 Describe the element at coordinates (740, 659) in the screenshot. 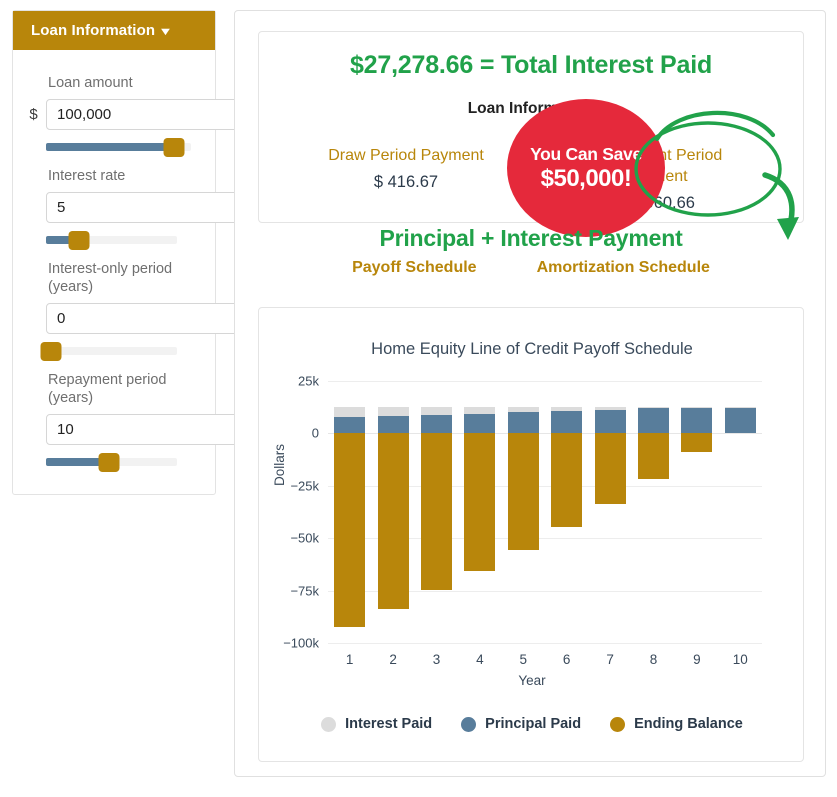

I see `chart-x-tick-label: 10` at that location.